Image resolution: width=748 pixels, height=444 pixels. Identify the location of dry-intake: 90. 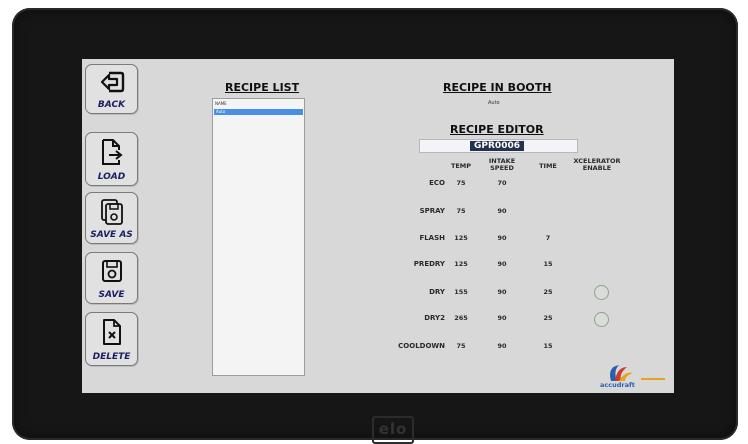
(502, 292).